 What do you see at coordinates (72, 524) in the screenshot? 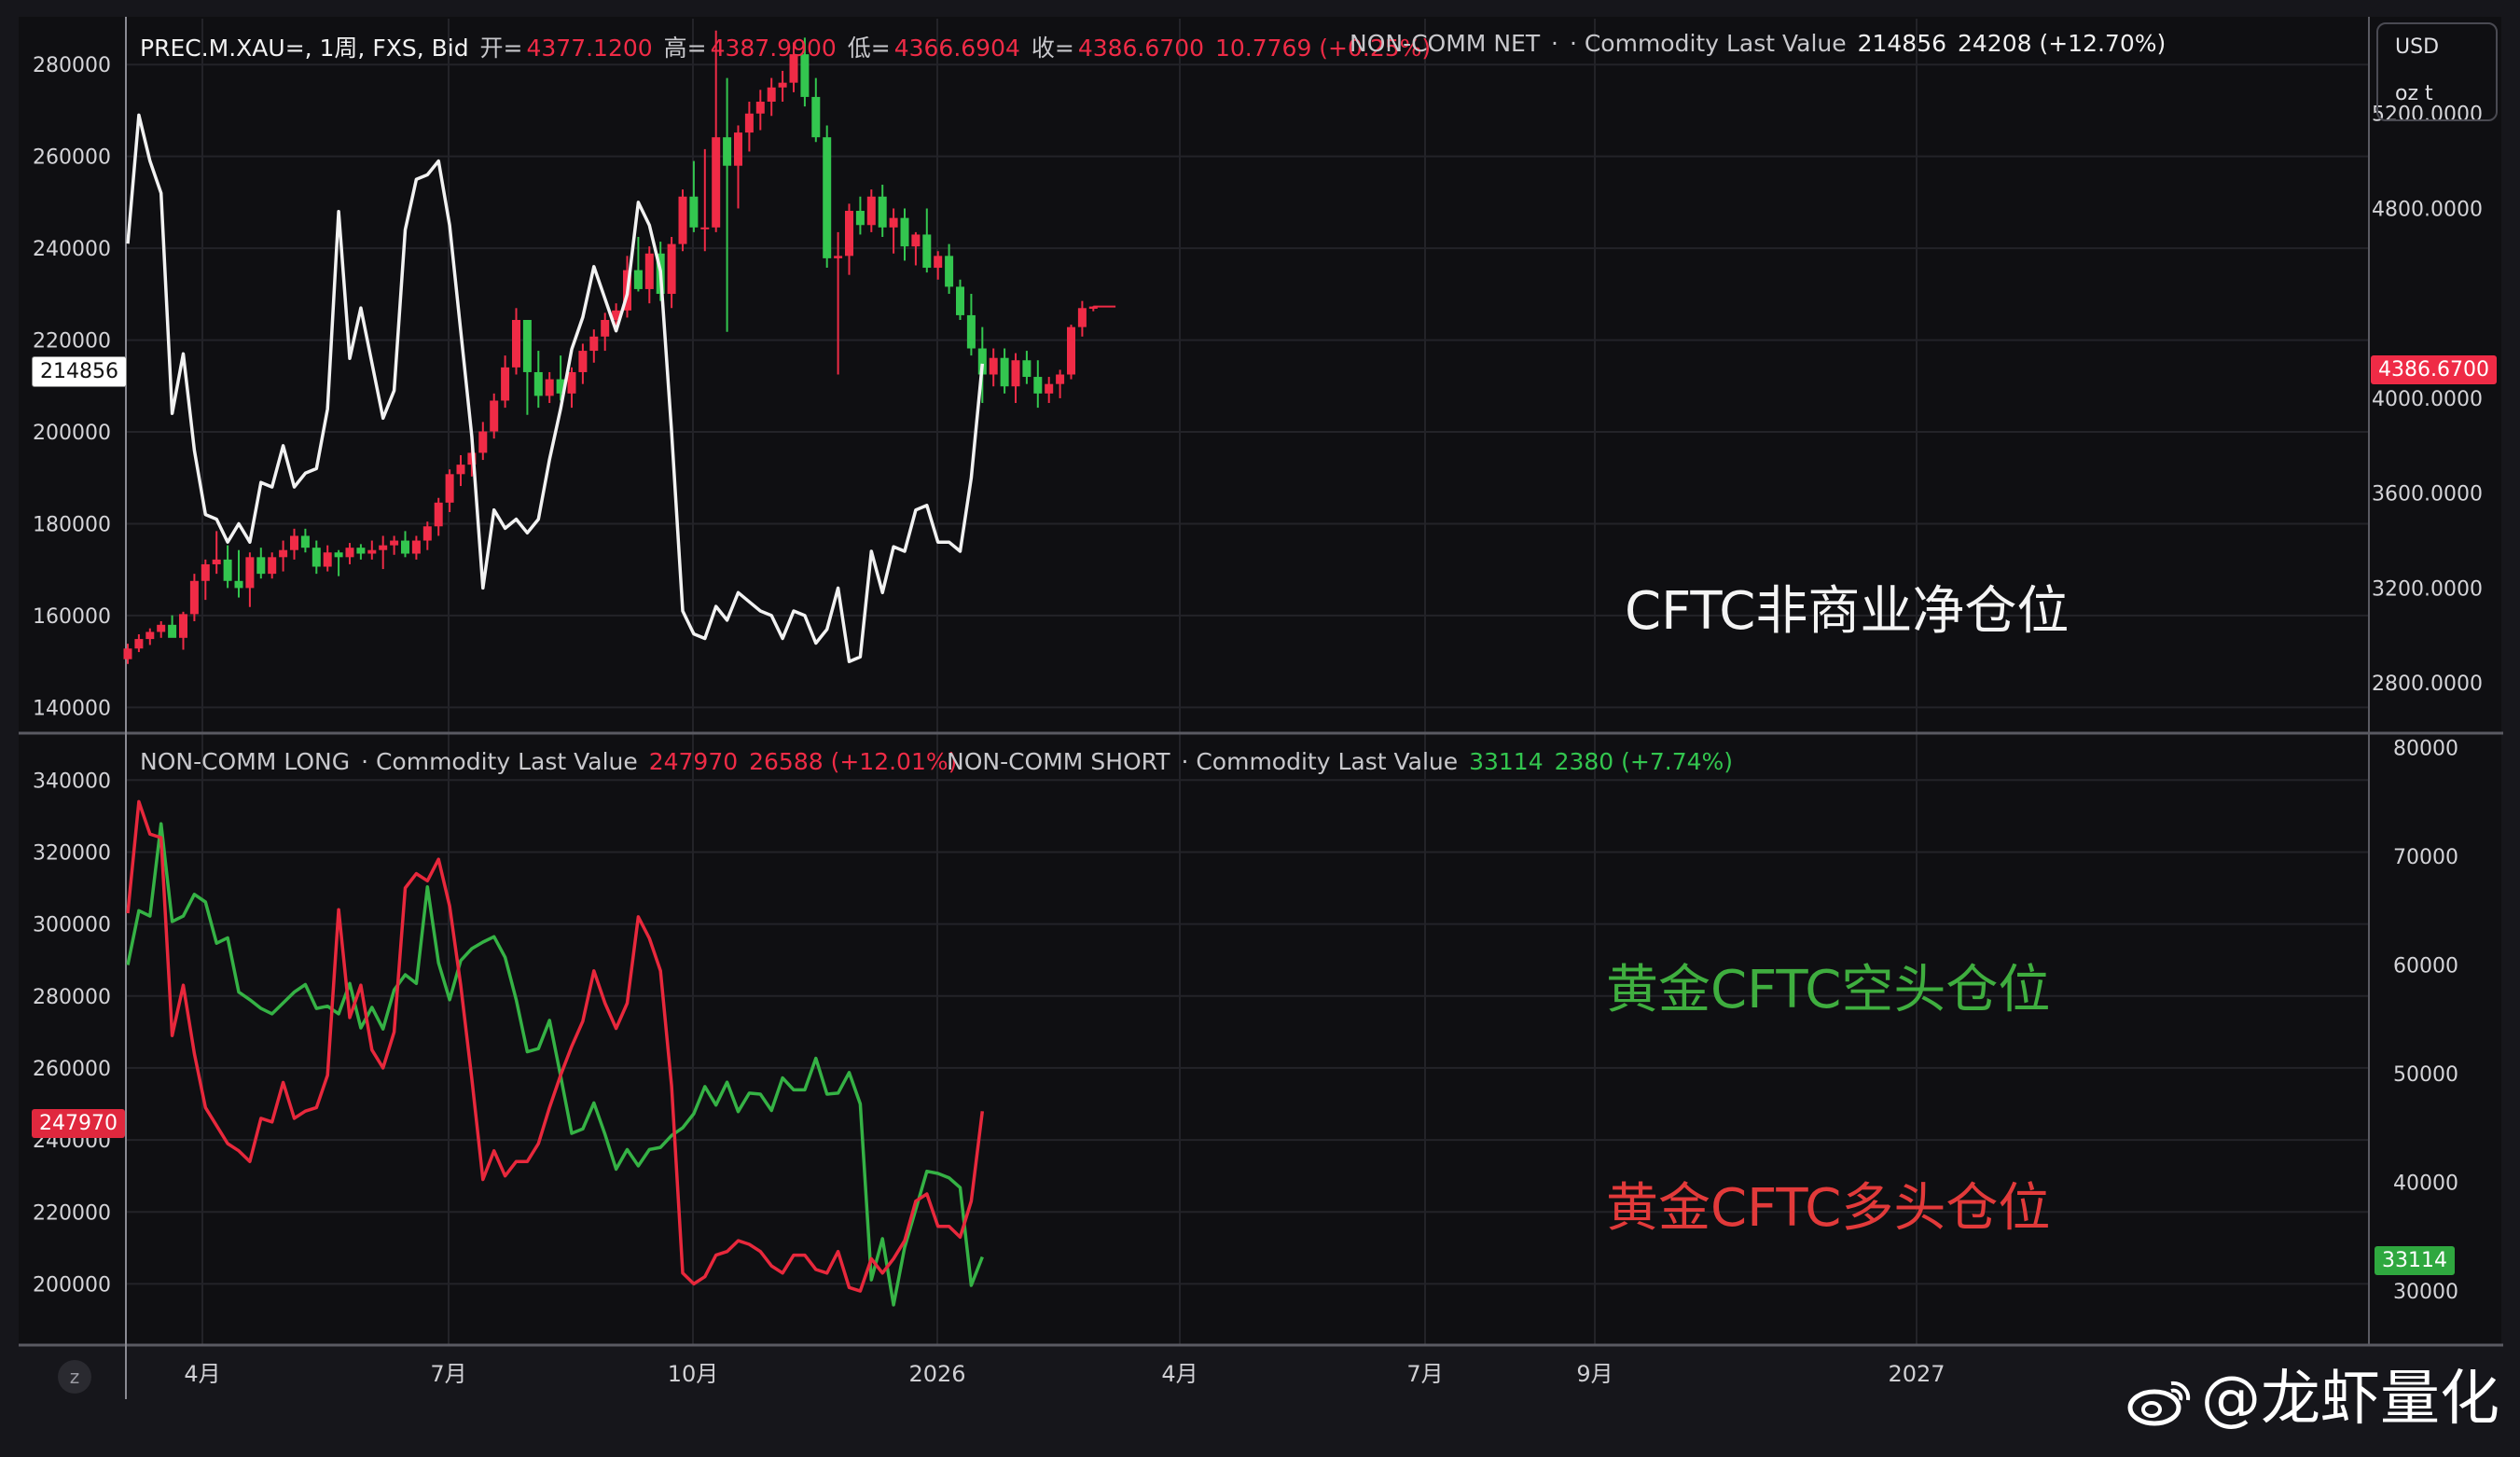
I see `left-axis-tick-top: 180000` at bounding box center [72, 524].